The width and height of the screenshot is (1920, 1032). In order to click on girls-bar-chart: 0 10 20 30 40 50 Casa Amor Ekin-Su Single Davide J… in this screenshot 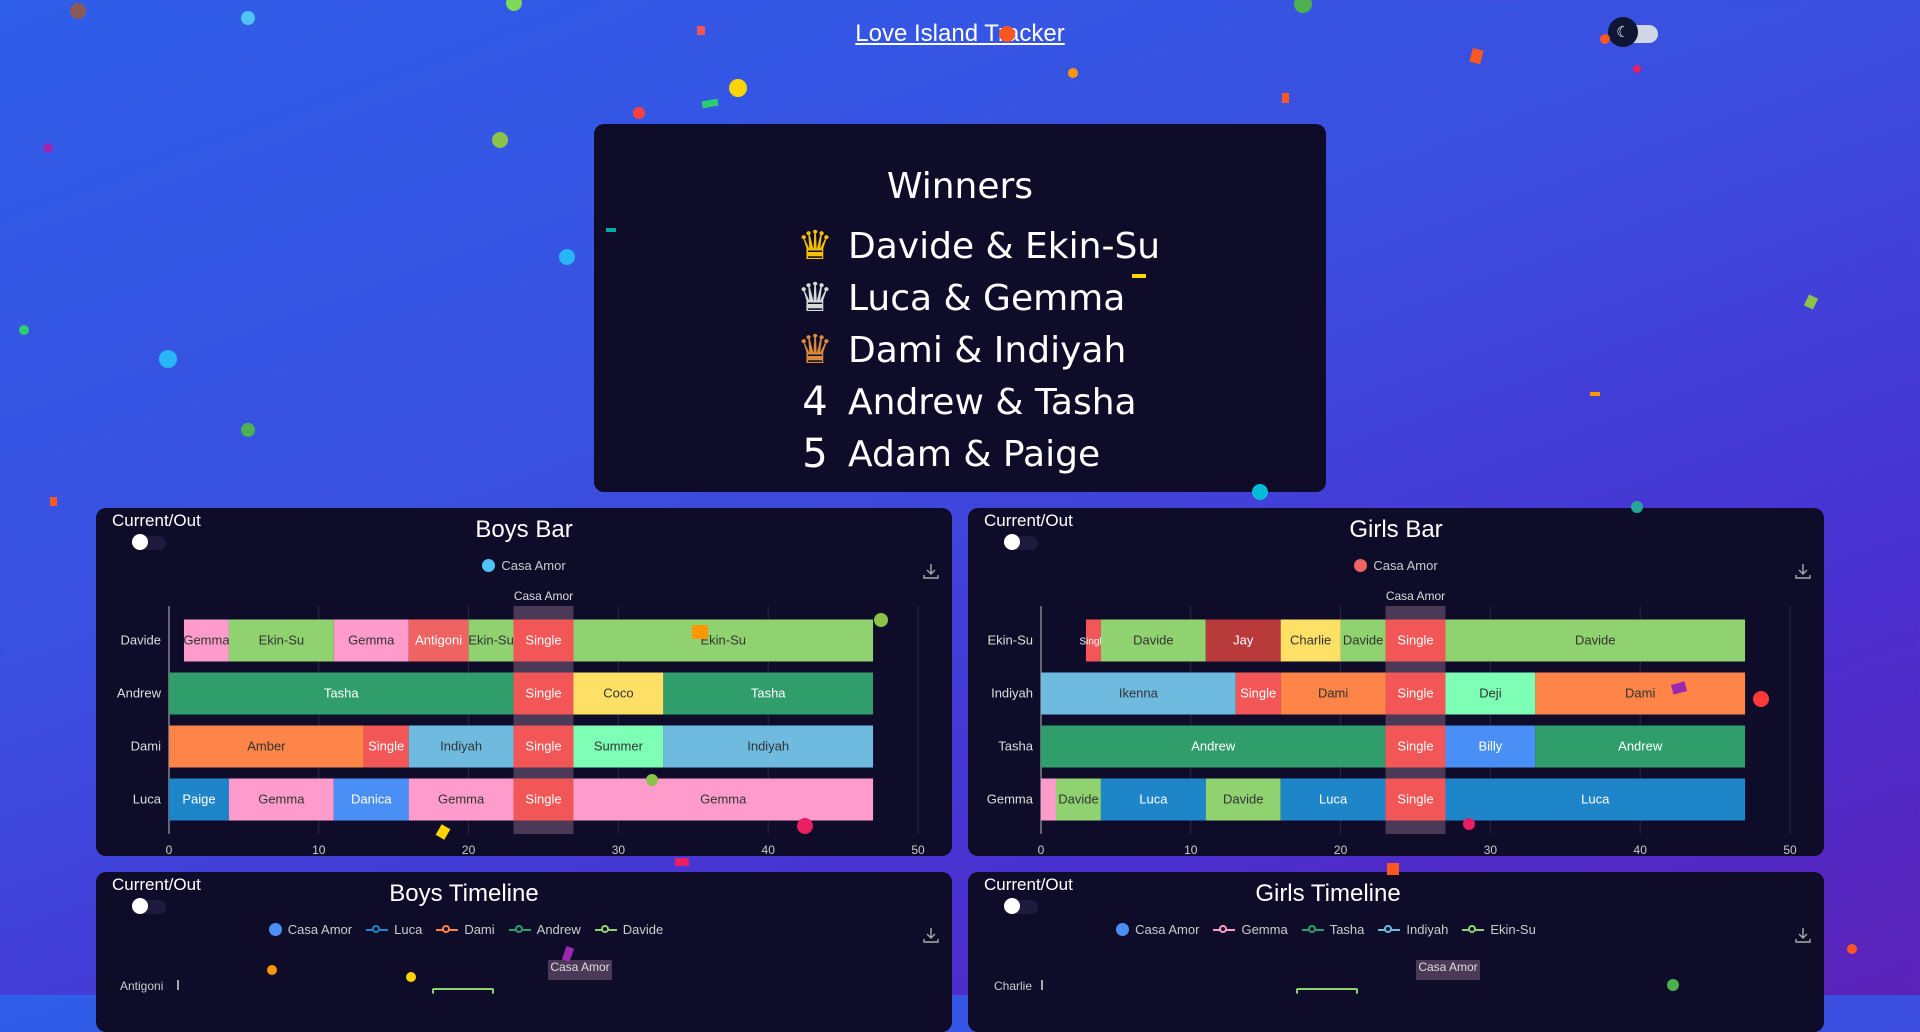, I will do `click(1392, 722)`.